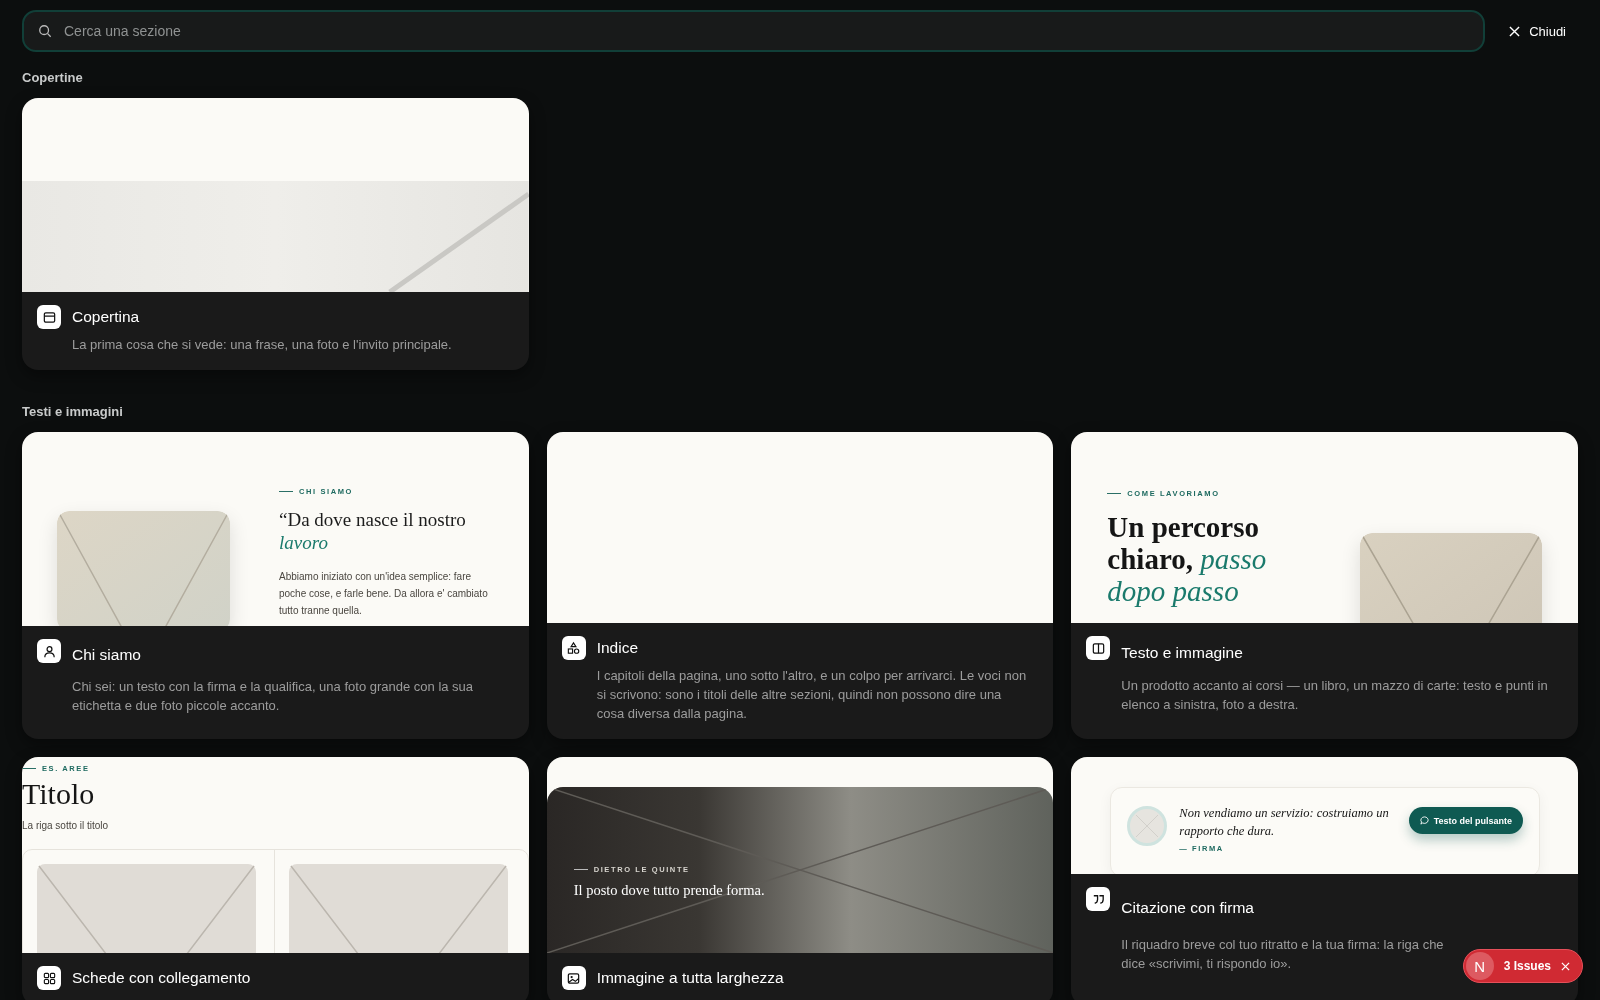  I want to click on card-title: Testo e immagine, so click(1182, 652).